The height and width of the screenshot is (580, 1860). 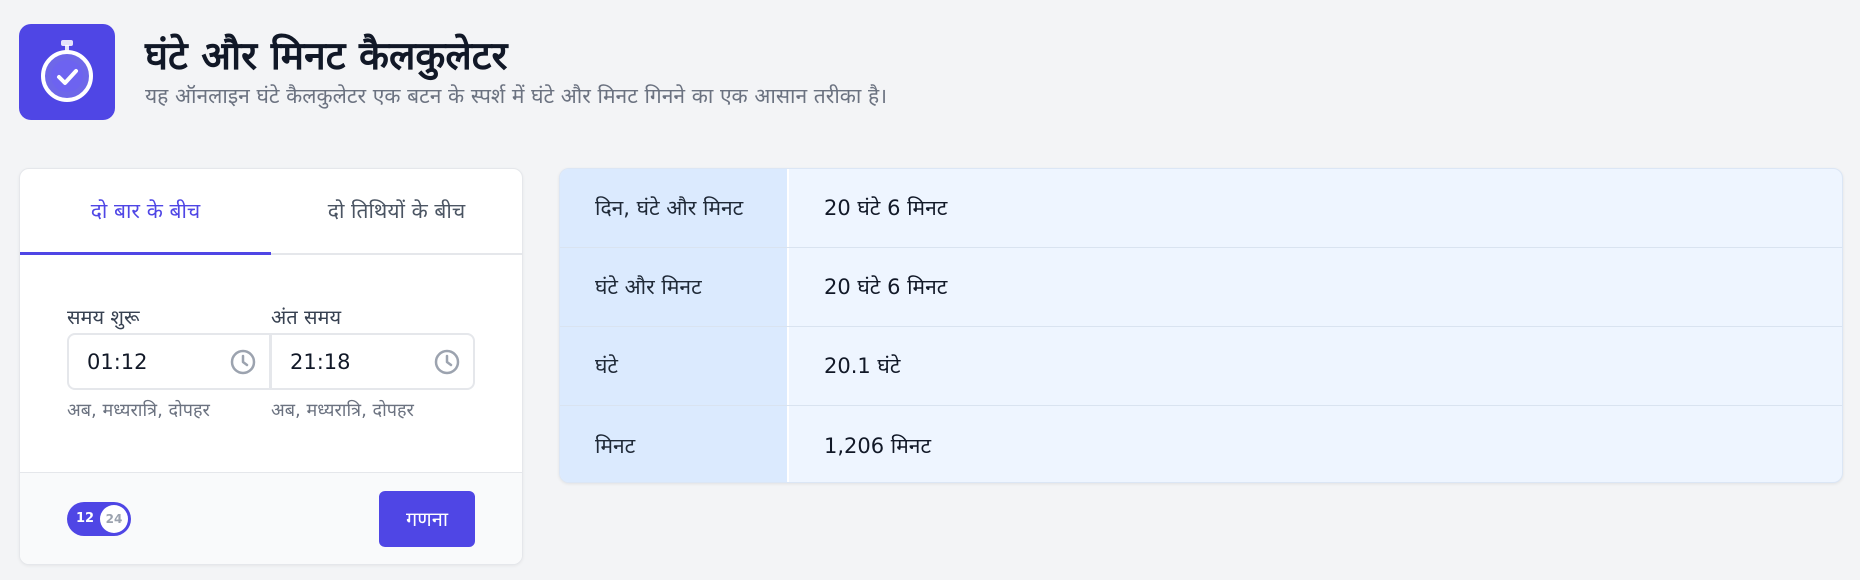 What do you see at coordinates (674, 444) in the screenshot?
I see `result-label: मिनट` at bounding box center [674, 444].